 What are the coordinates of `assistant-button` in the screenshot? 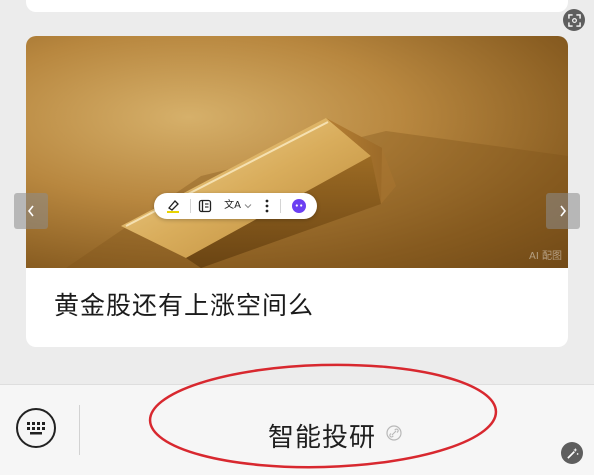 It's located at (299, 206).